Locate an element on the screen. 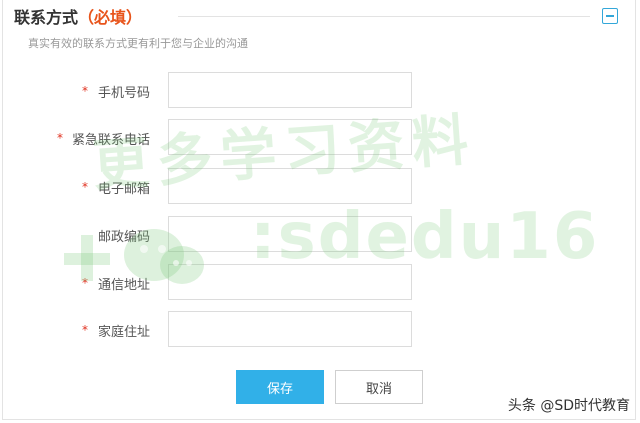 Image resolution: width=640 pixels, height=423 pixels. section-title: 联系方式（必填） is located at coordinates (78, 16).